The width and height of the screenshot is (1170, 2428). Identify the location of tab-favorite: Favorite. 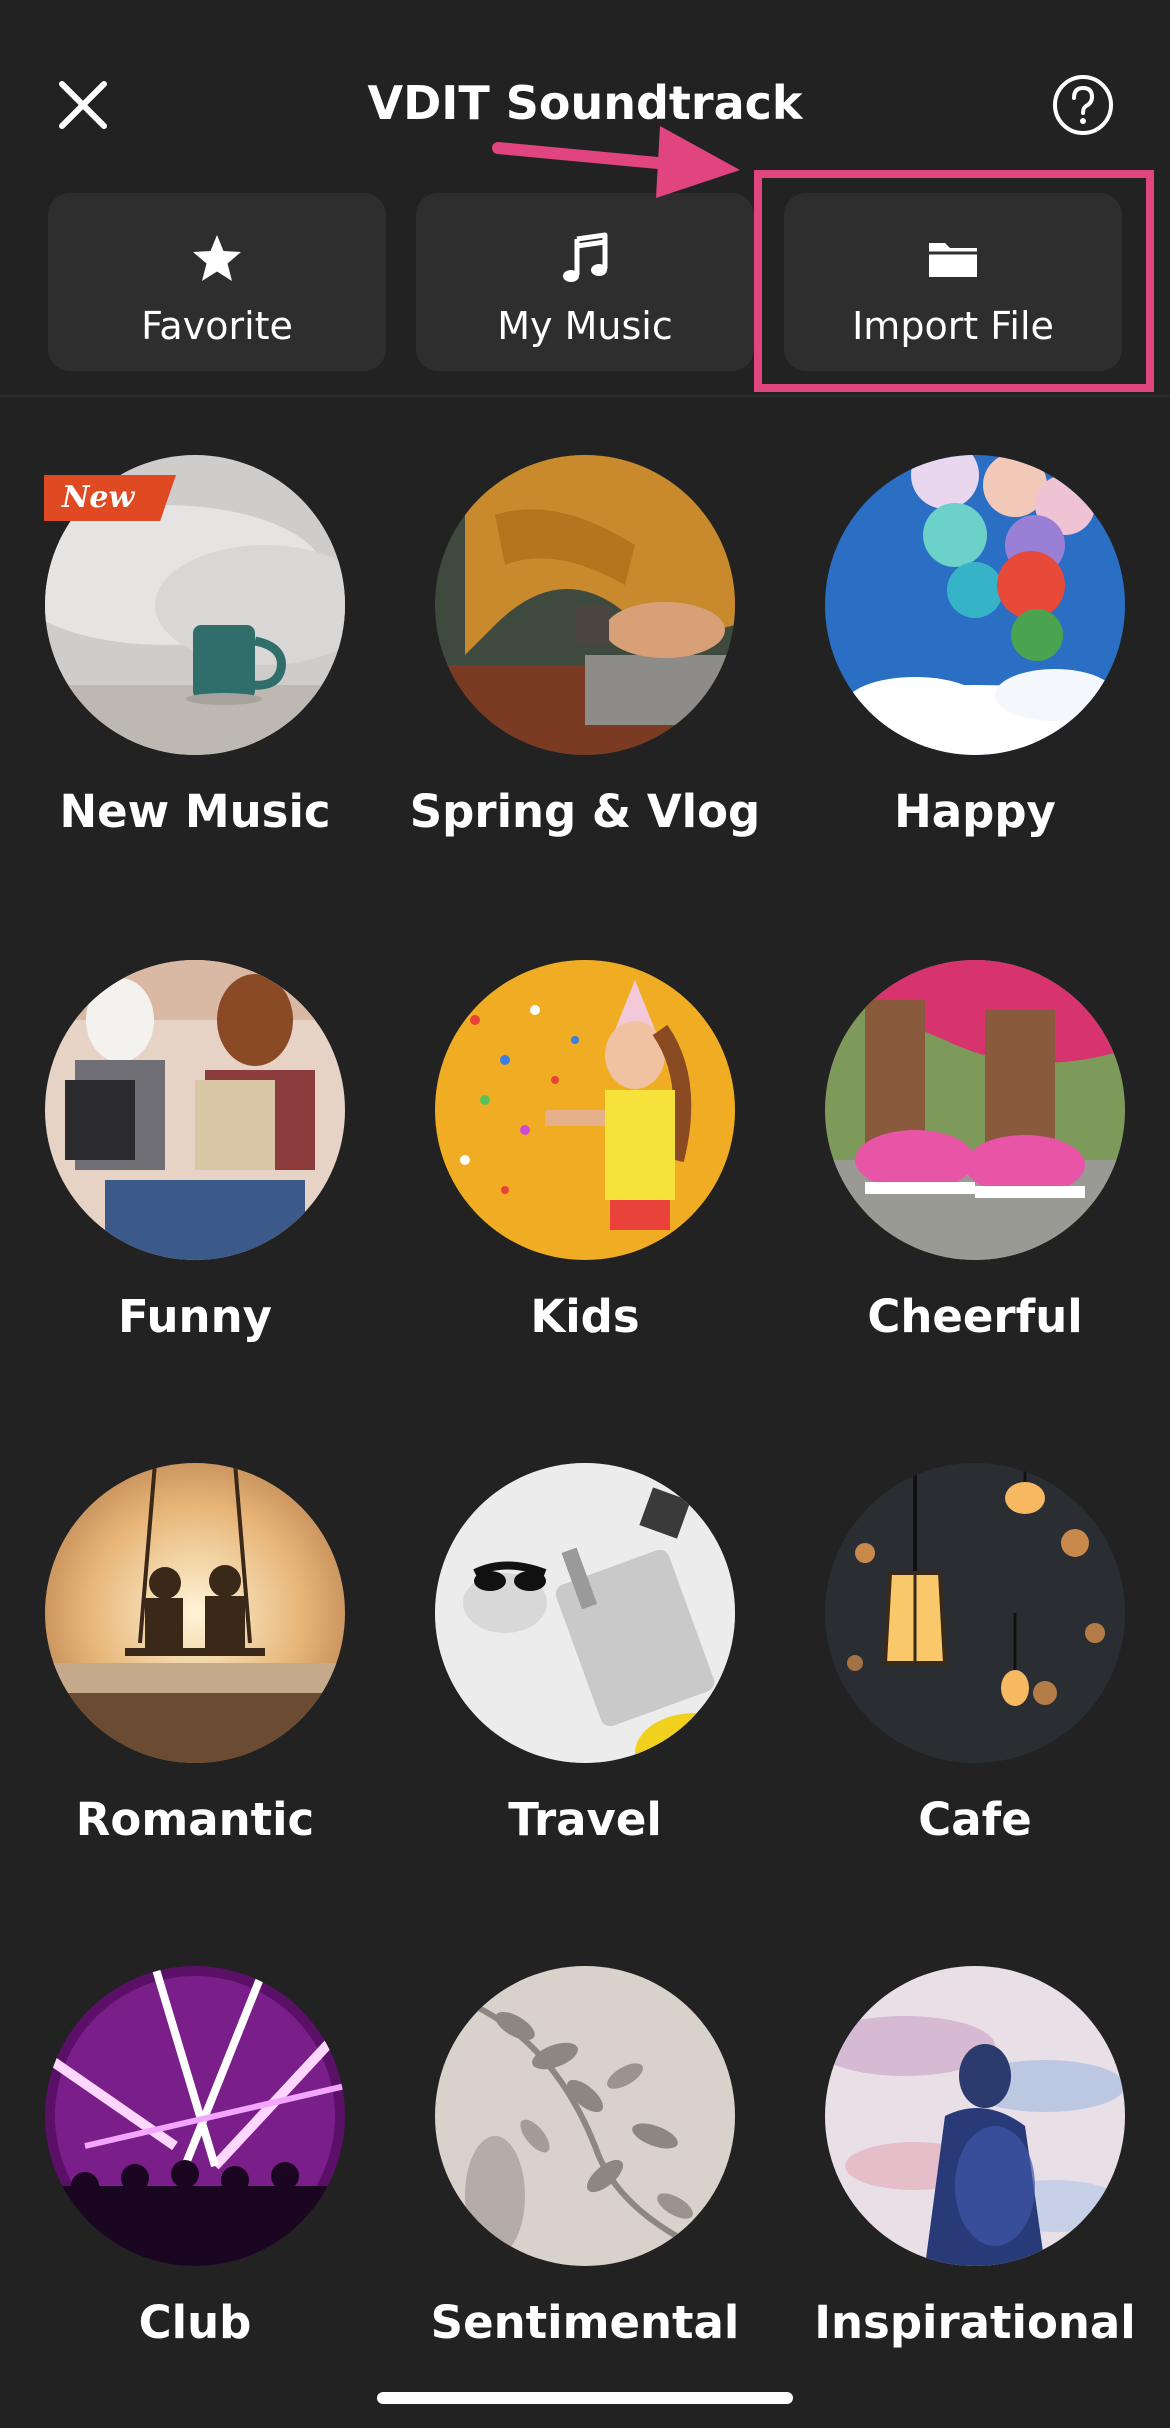
(217, 282).